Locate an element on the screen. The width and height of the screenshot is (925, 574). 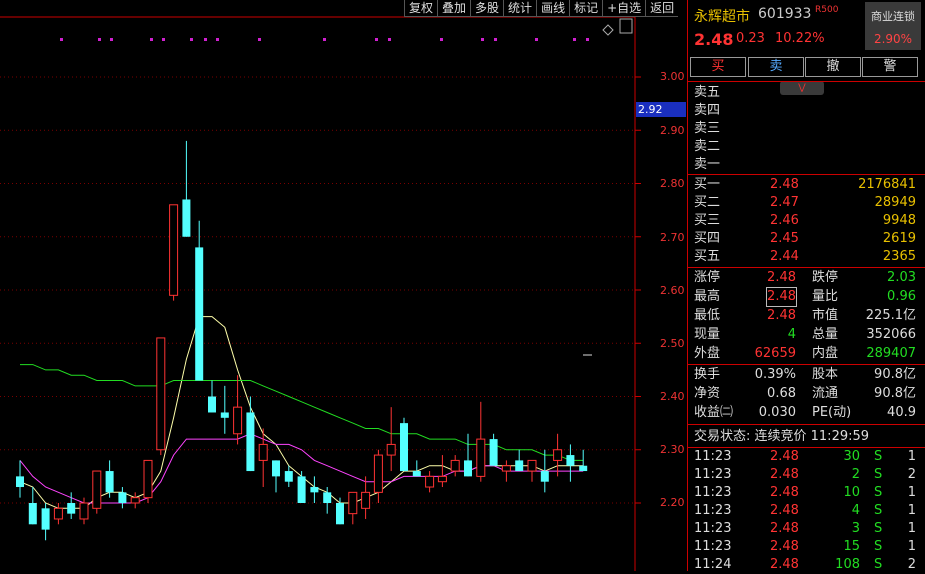
crosshair-price-tag: 2.92 is located at coordinates (661, 109).